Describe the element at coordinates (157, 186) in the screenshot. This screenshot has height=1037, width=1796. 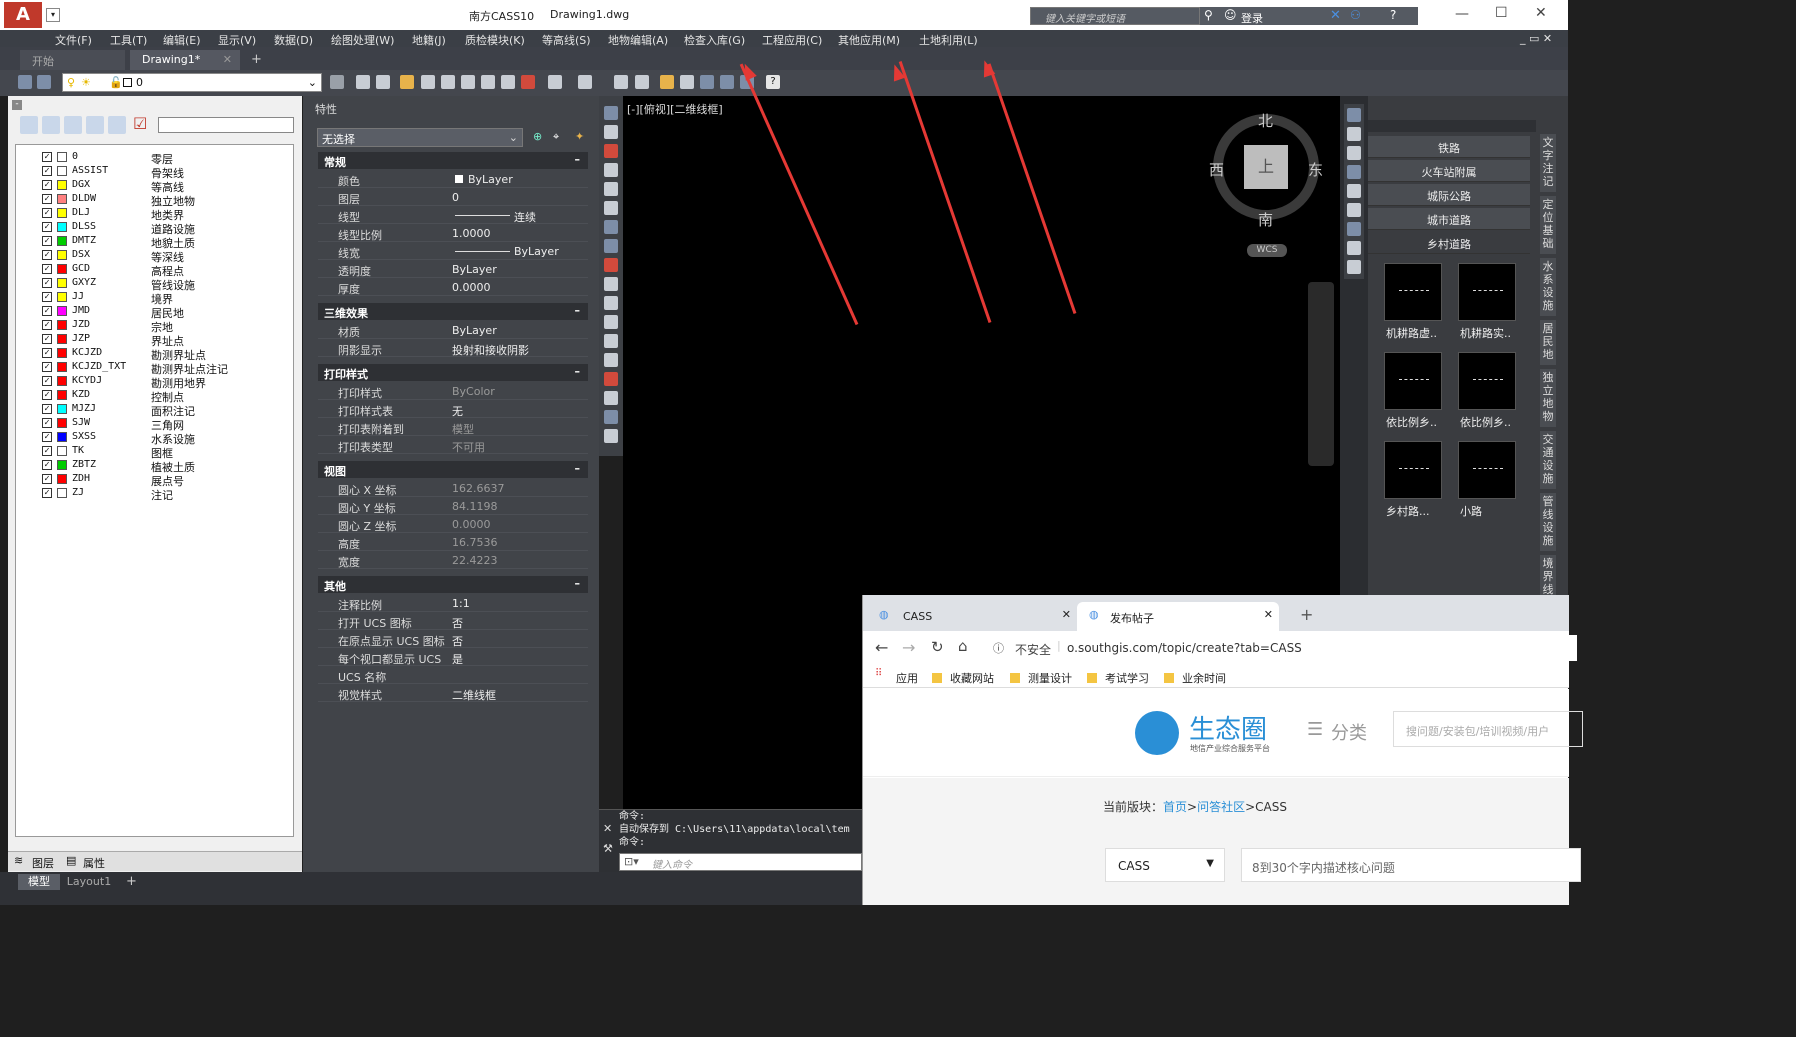
I see `layer-row: ✓ DGX 等高线` at that location.